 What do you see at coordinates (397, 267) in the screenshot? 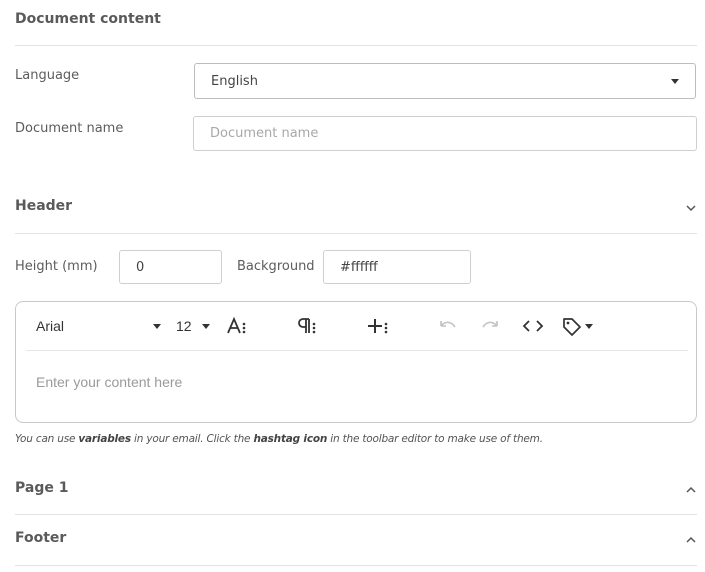
I see `background-color-input: #ffffff` at bounding box center [397, 267].